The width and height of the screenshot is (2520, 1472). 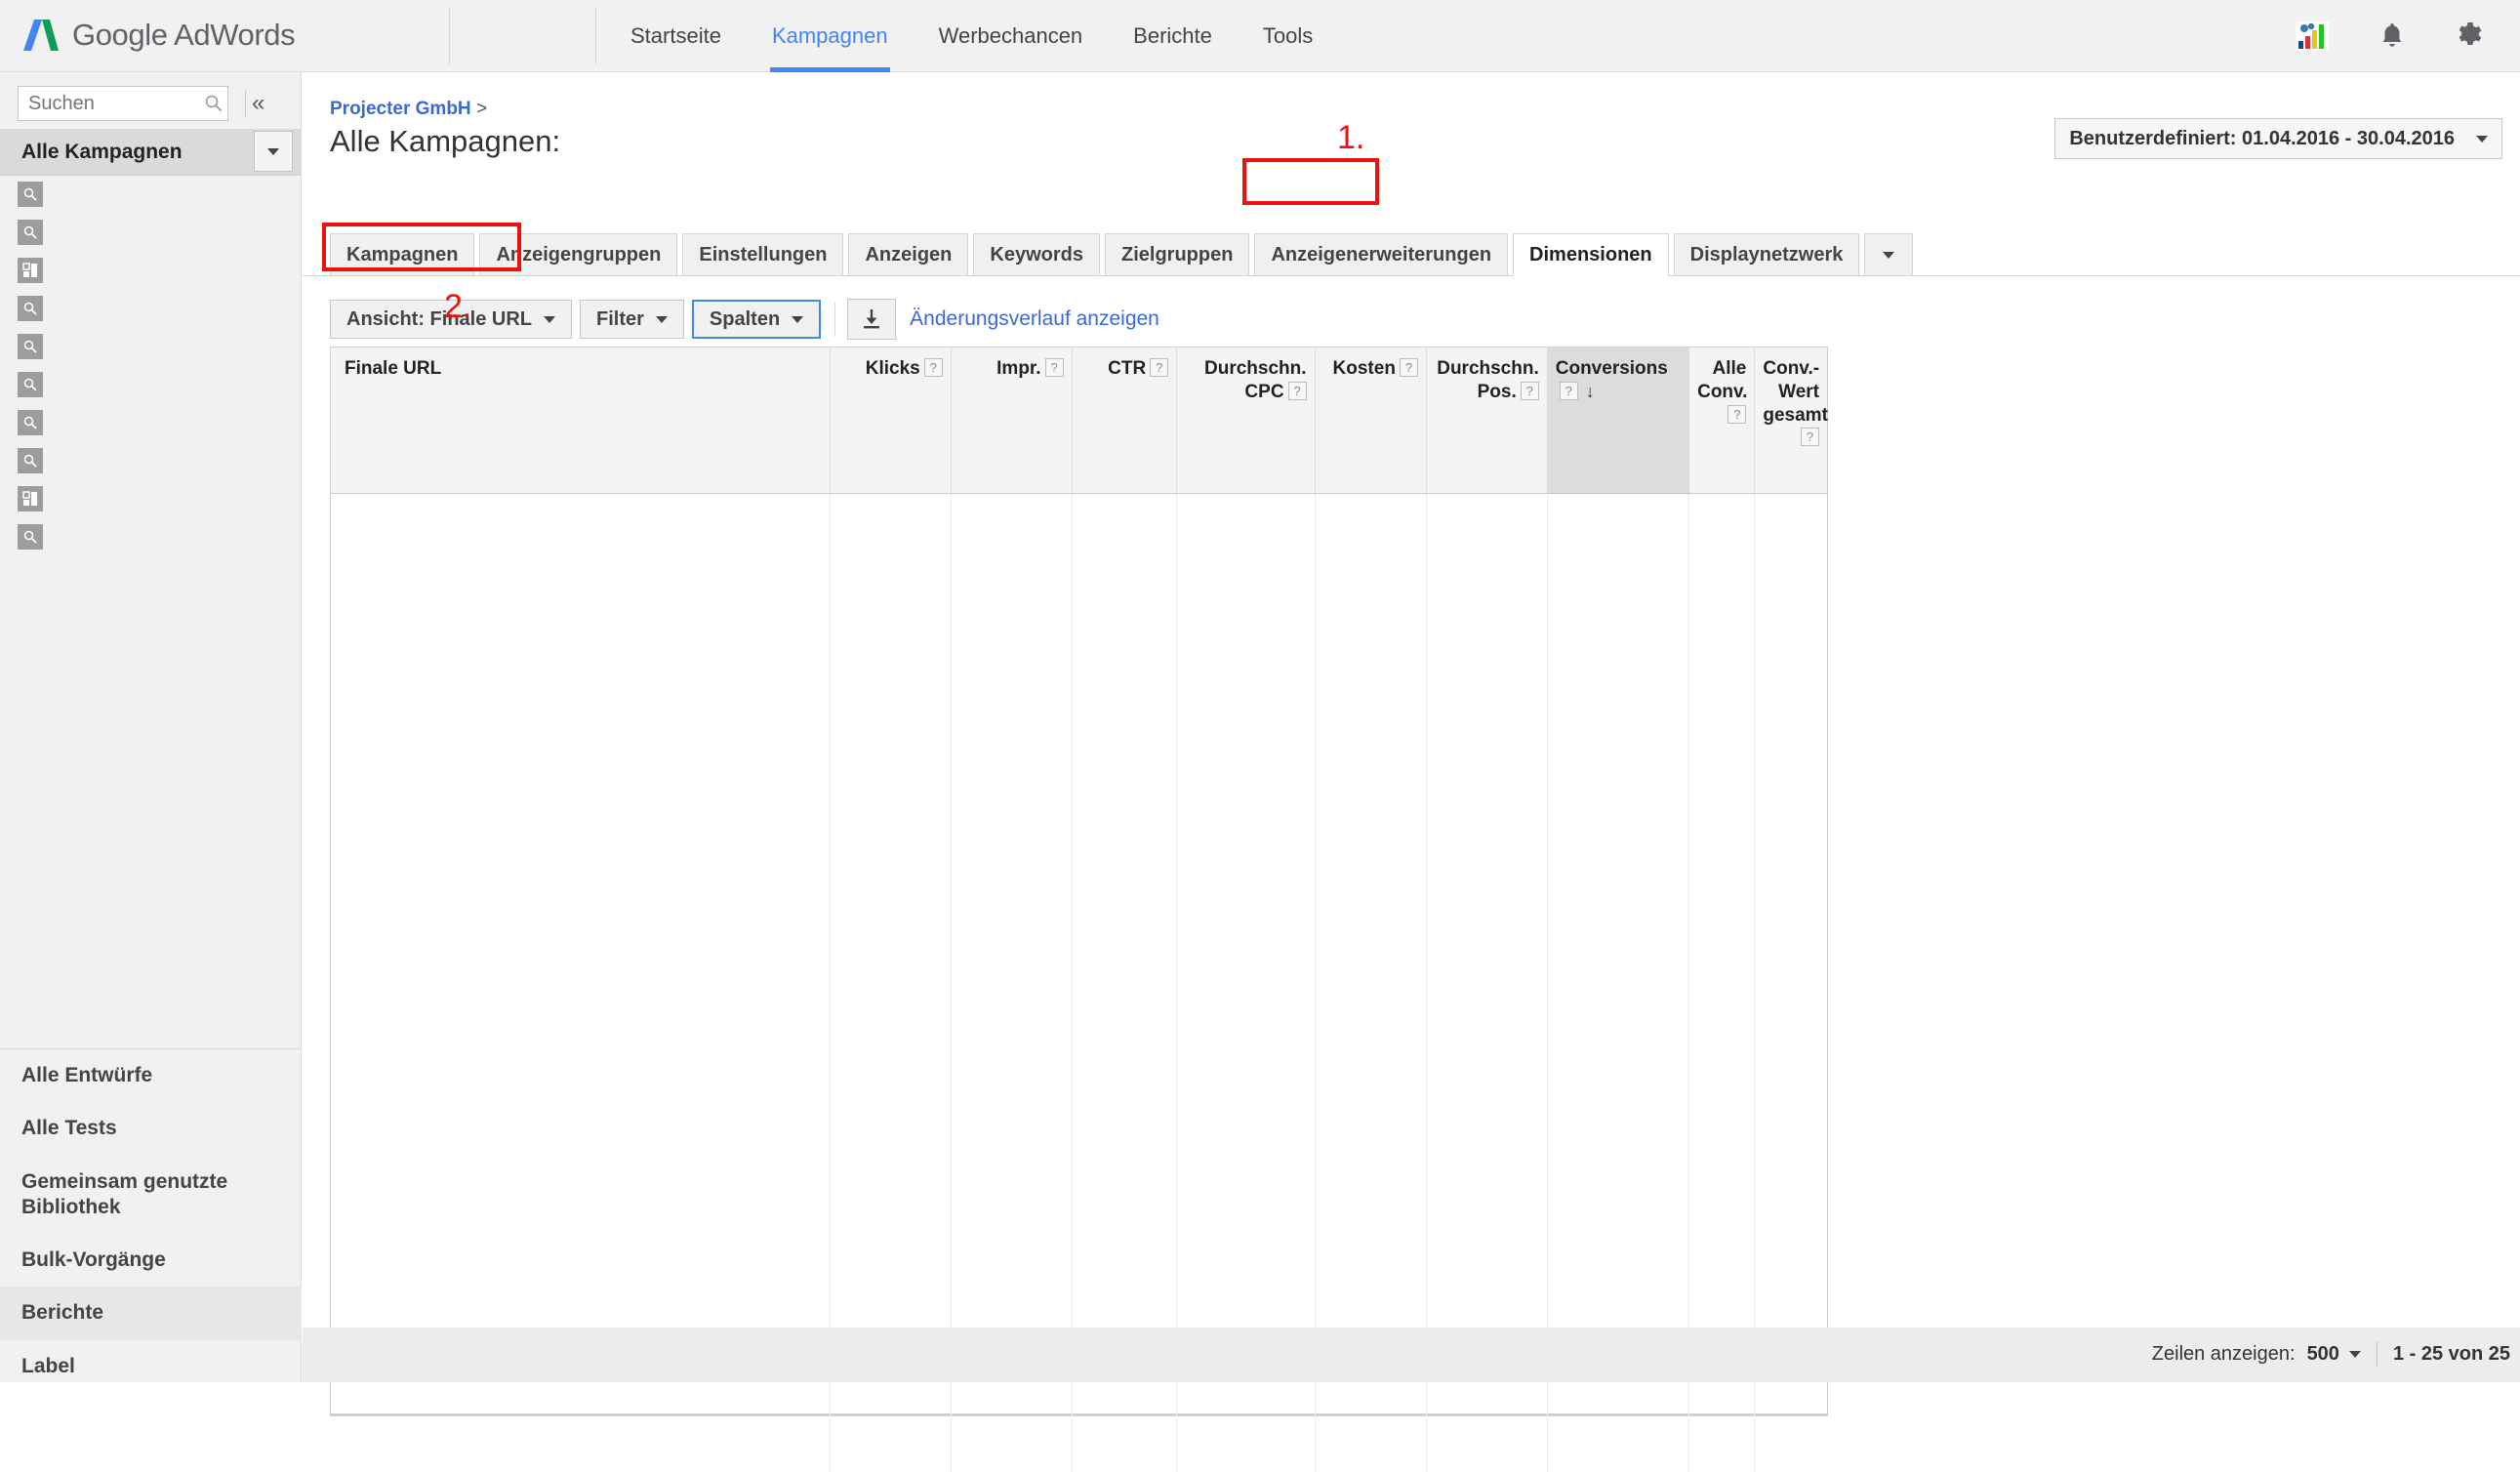 I want to click on sidebar-item-alle-tests: Alle Tests, so click(x=151, y=1128).